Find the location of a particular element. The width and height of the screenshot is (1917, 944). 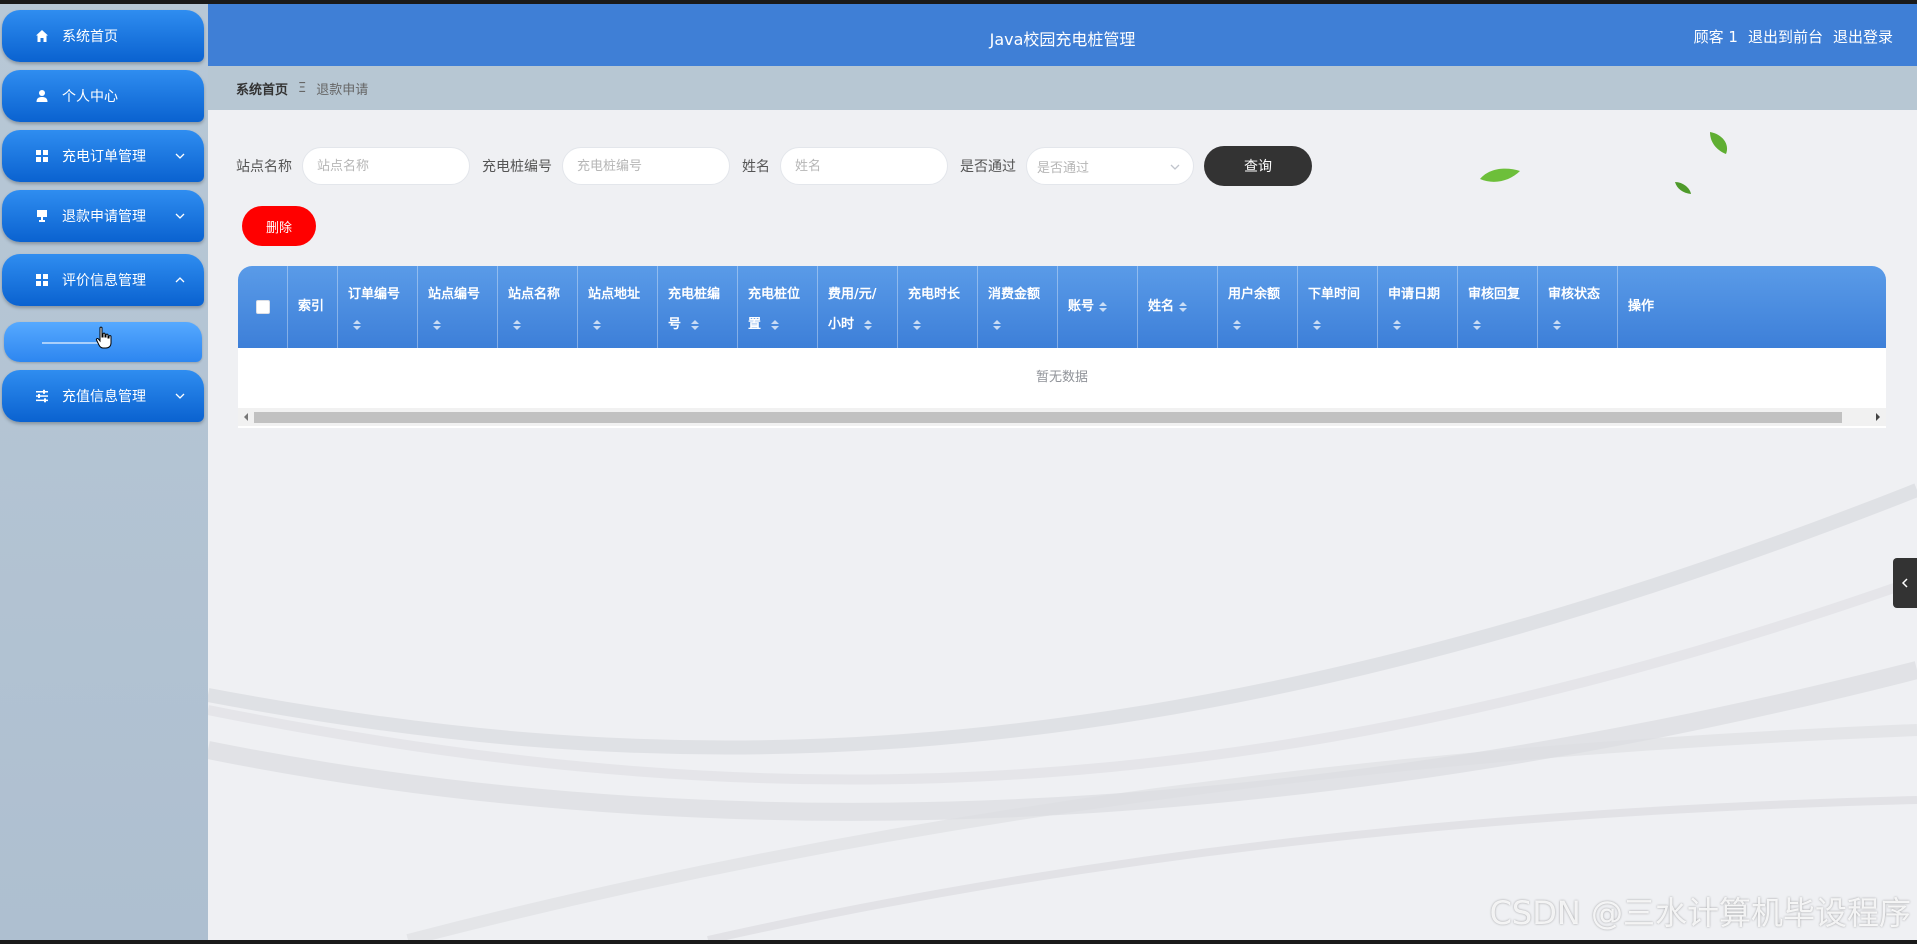

sidebar-item-recharge: 充值信息管理 is located at coordinates (103, 396).